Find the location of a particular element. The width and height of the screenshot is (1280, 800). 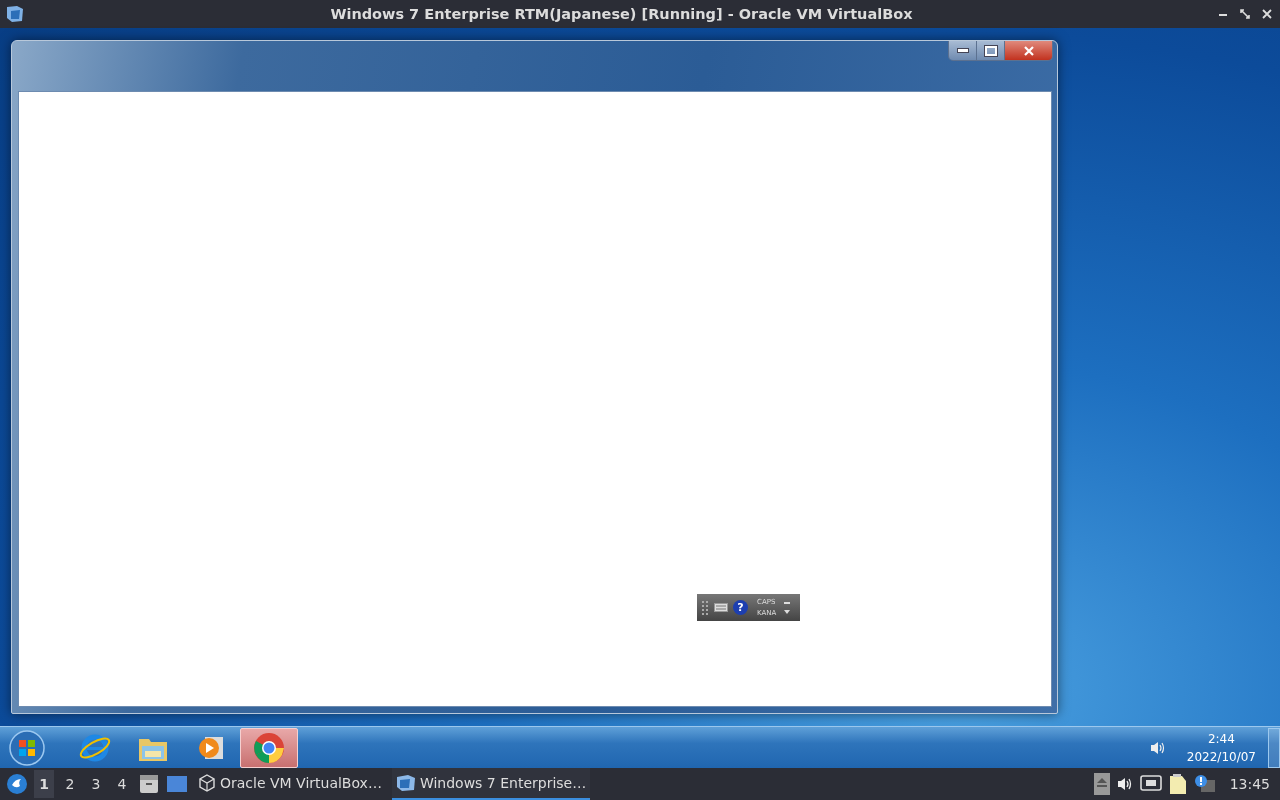

minimize-button is located at coordinates (963, 50).